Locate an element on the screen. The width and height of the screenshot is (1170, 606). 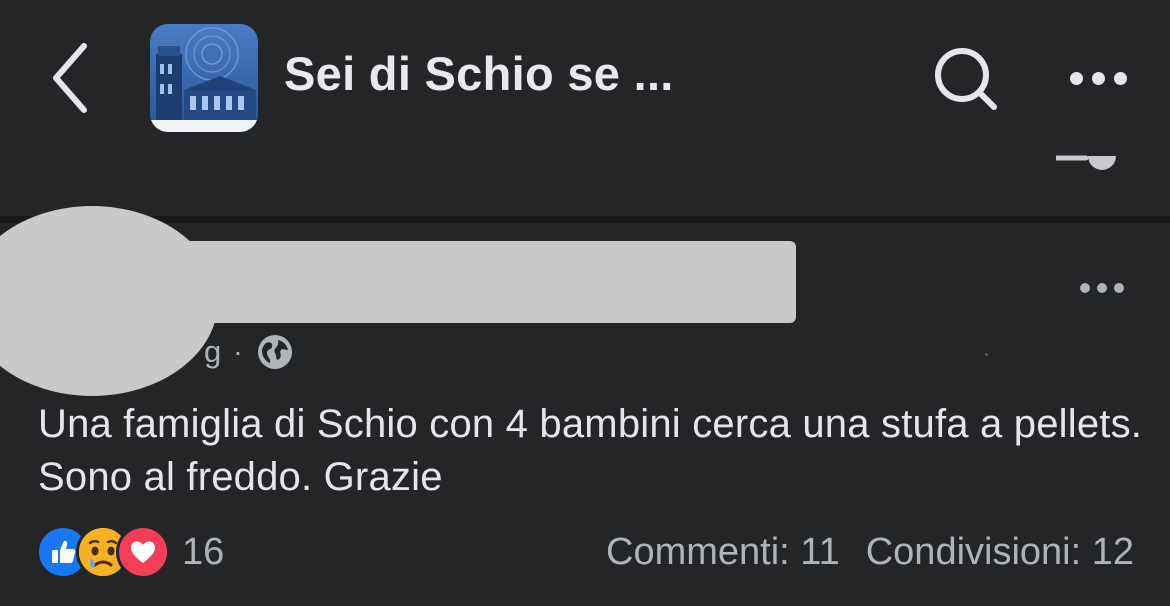
header-more-button is located at coordinates (1098, 78).